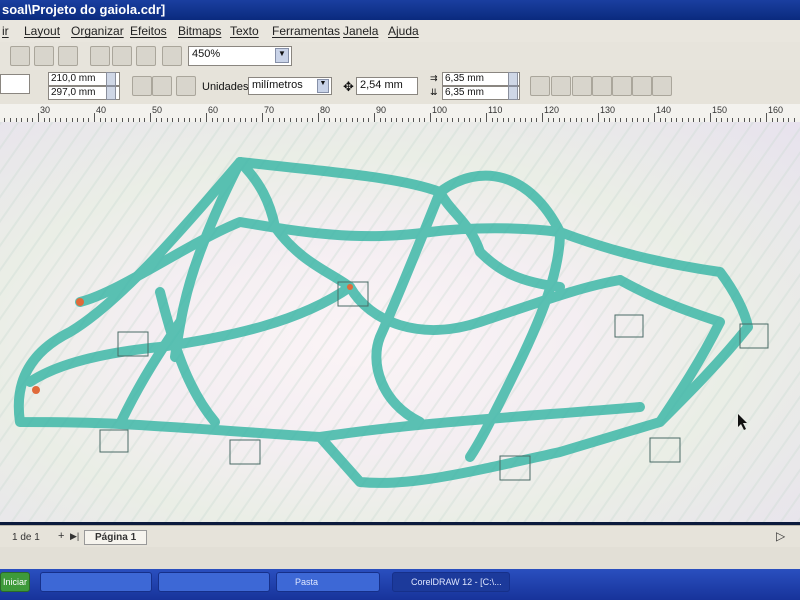  Describe the element at coordinates (434, 92) in the screenshot. I see `duplicate-y-icon: ⇊` at that location.